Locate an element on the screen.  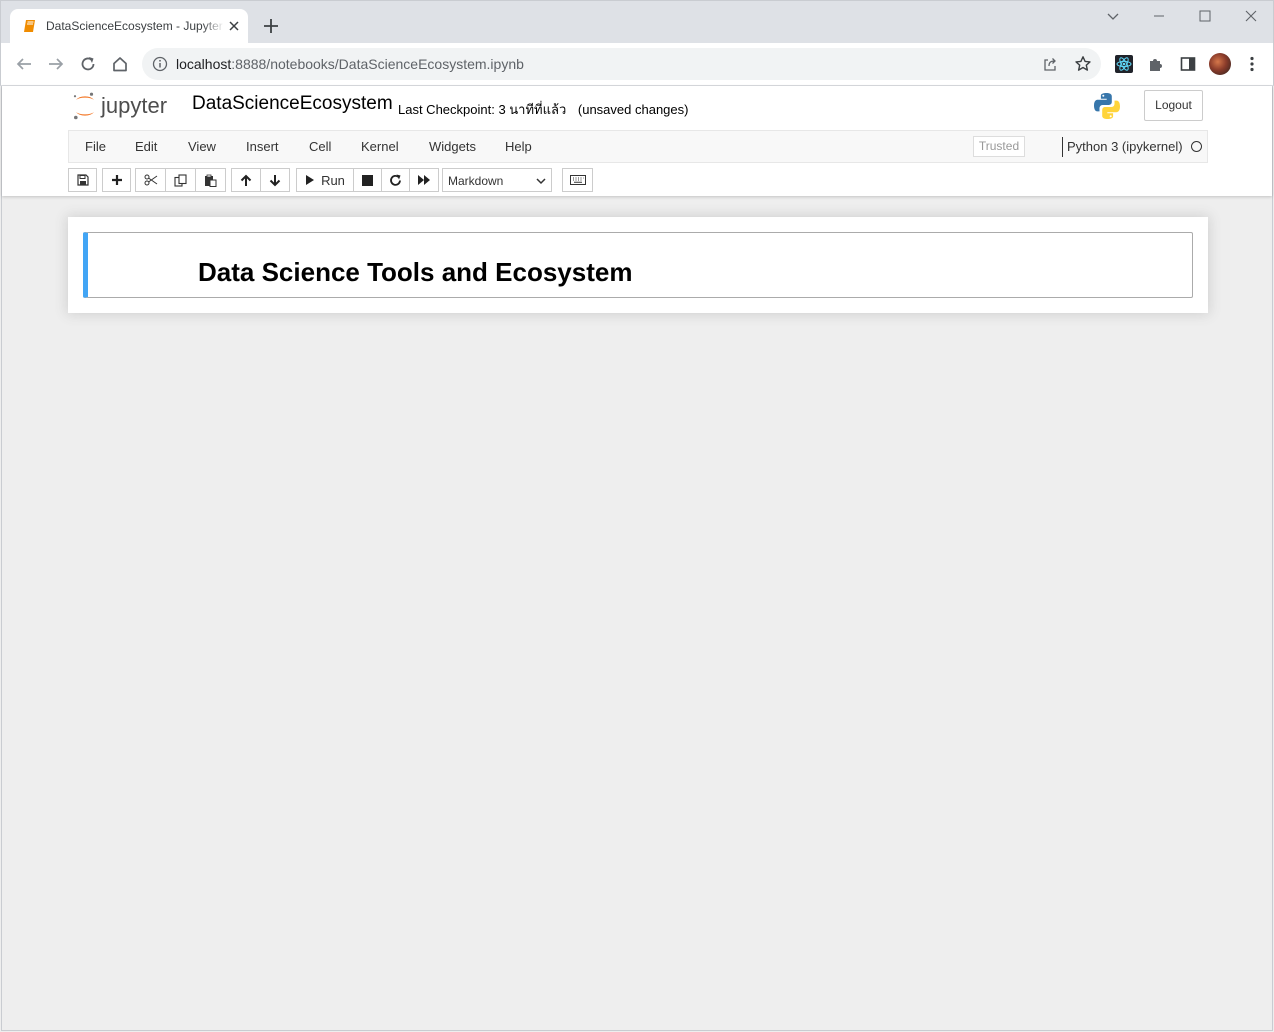
browser-menu-icon is located at coordinates (1252, 64).